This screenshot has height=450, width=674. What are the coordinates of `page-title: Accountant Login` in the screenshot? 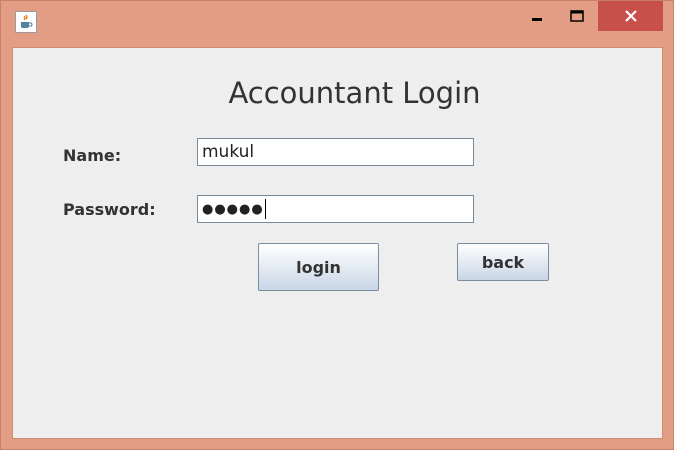 It's located at (354, 93).